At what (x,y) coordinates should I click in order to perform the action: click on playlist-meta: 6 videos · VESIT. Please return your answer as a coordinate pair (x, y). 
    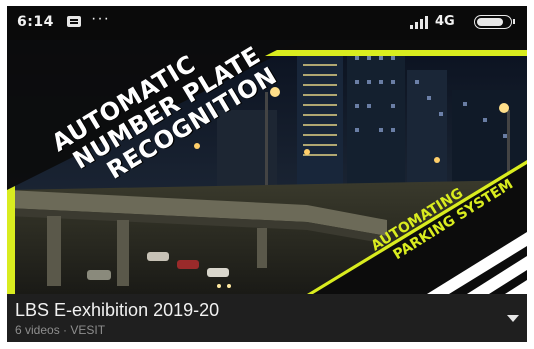
    Looking at the image, I should click on (60, 330).